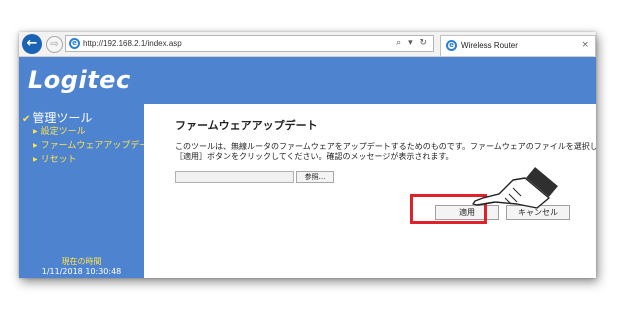  I want to click on sidebar-item-reset: ▶ リセット, so click(95, 160).